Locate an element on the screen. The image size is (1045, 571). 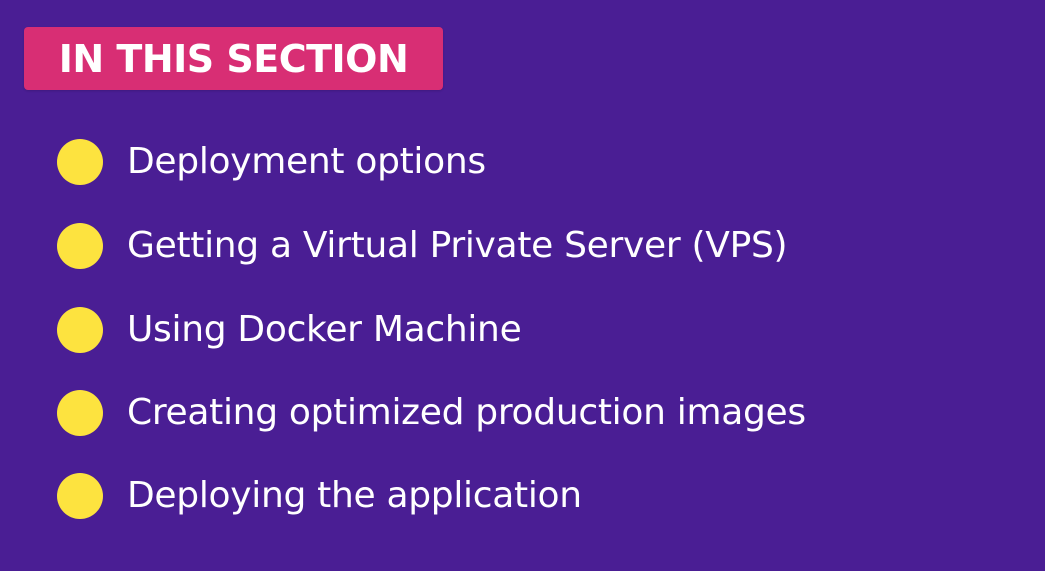
topic-item-getting-vps: Getting a Virtual Private Server (VPS) is located at coordinates (422, 246).